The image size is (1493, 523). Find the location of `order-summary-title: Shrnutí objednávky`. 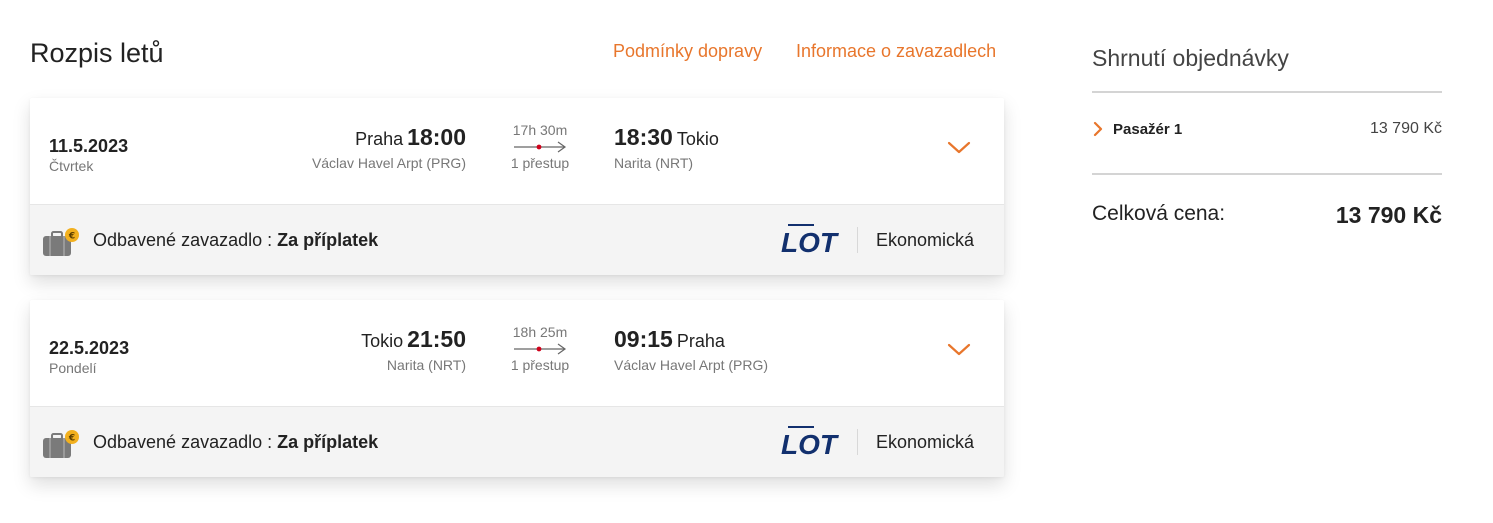

order-summary-title: Shrnutí objednávky is located at coordinates (1190, 58).